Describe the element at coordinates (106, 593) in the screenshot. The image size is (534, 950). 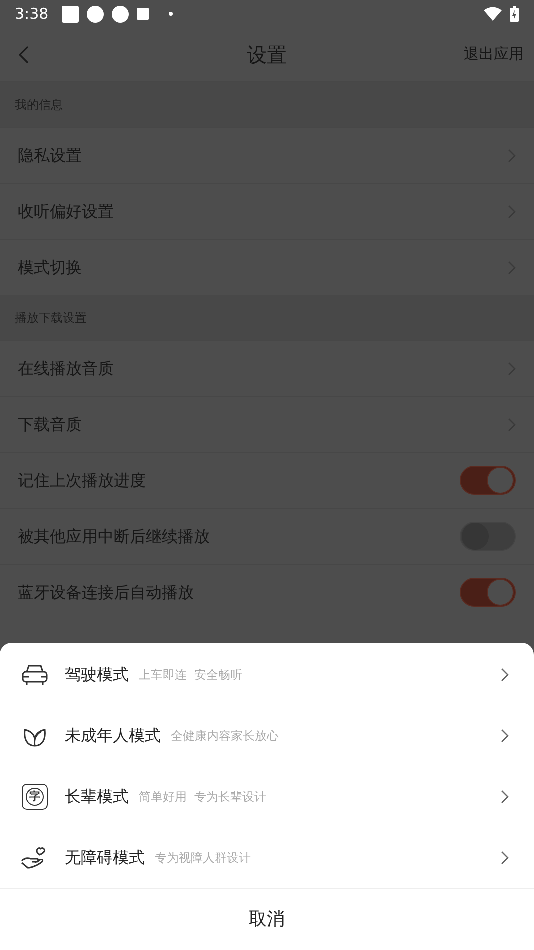
I see `row-label: 蓝牙设备连接后自动播放` at that location.